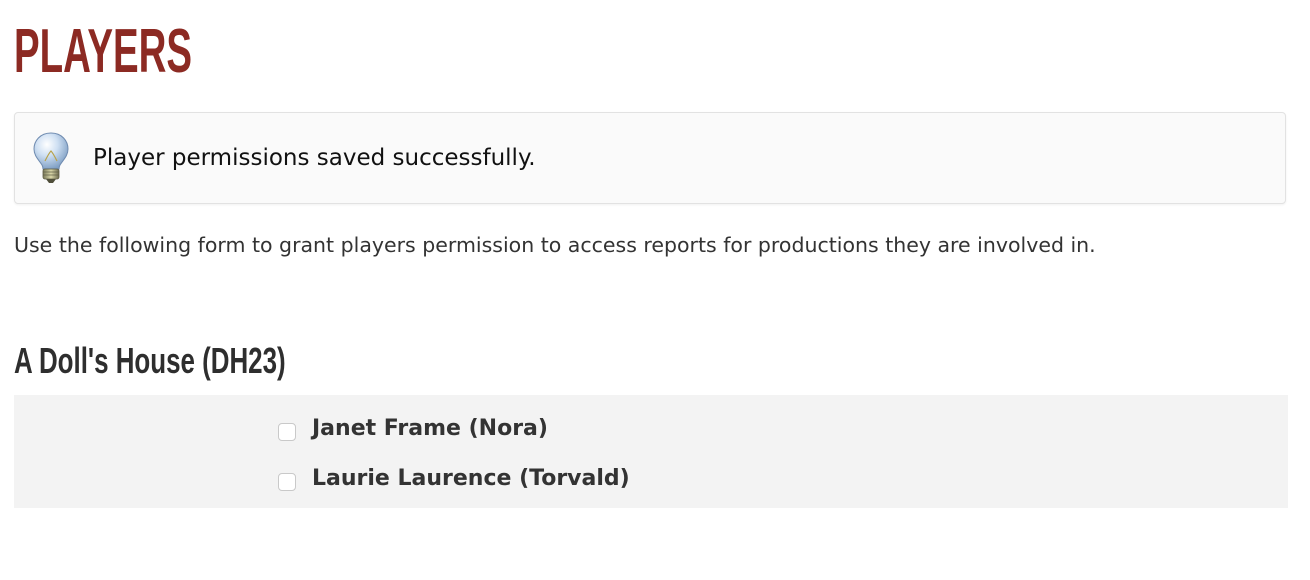  Describe the element at coordinates (471, 479) in the screenshot. I see `player-label: Laurie Laurence (Torvald)` at that location.